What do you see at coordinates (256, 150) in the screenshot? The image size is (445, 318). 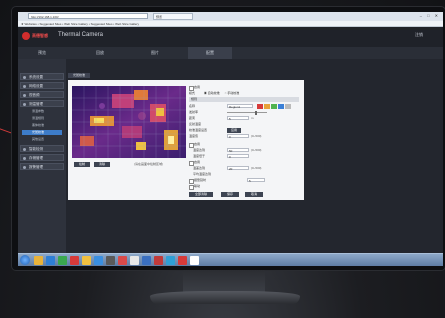 I see `high-temp-range: (0~500)` at bounding box center [256, 150].